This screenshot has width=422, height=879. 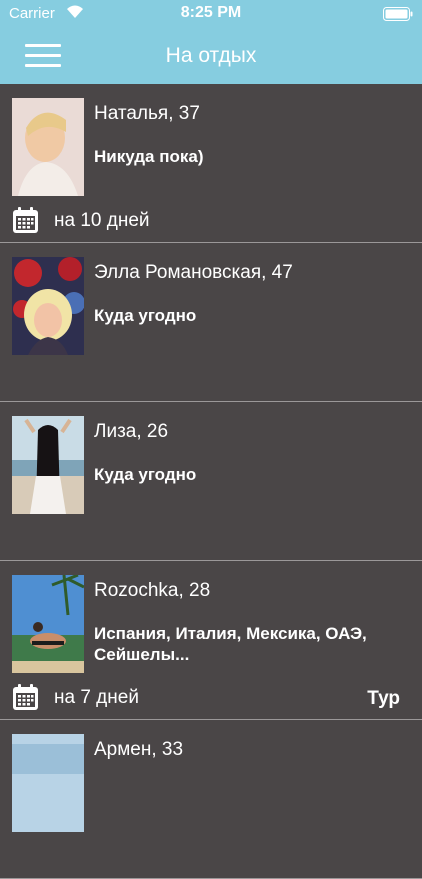 What do you see at coordinates (131, 431) in the screenshot?
I see `profile-name: Лиза, 26` at bounding box center [131, 431].